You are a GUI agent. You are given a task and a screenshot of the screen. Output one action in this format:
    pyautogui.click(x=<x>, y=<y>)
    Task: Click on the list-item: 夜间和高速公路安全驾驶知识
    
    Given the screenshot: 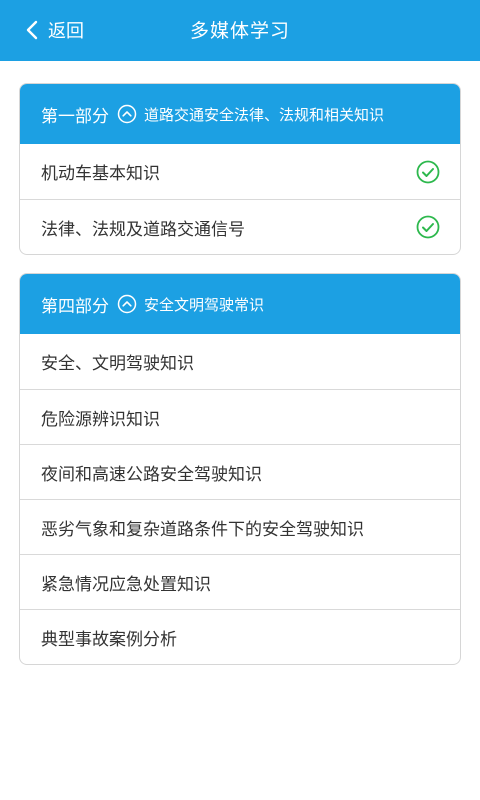 What is the action you would take?
    pyautogui.click(x=240, y=471)
    